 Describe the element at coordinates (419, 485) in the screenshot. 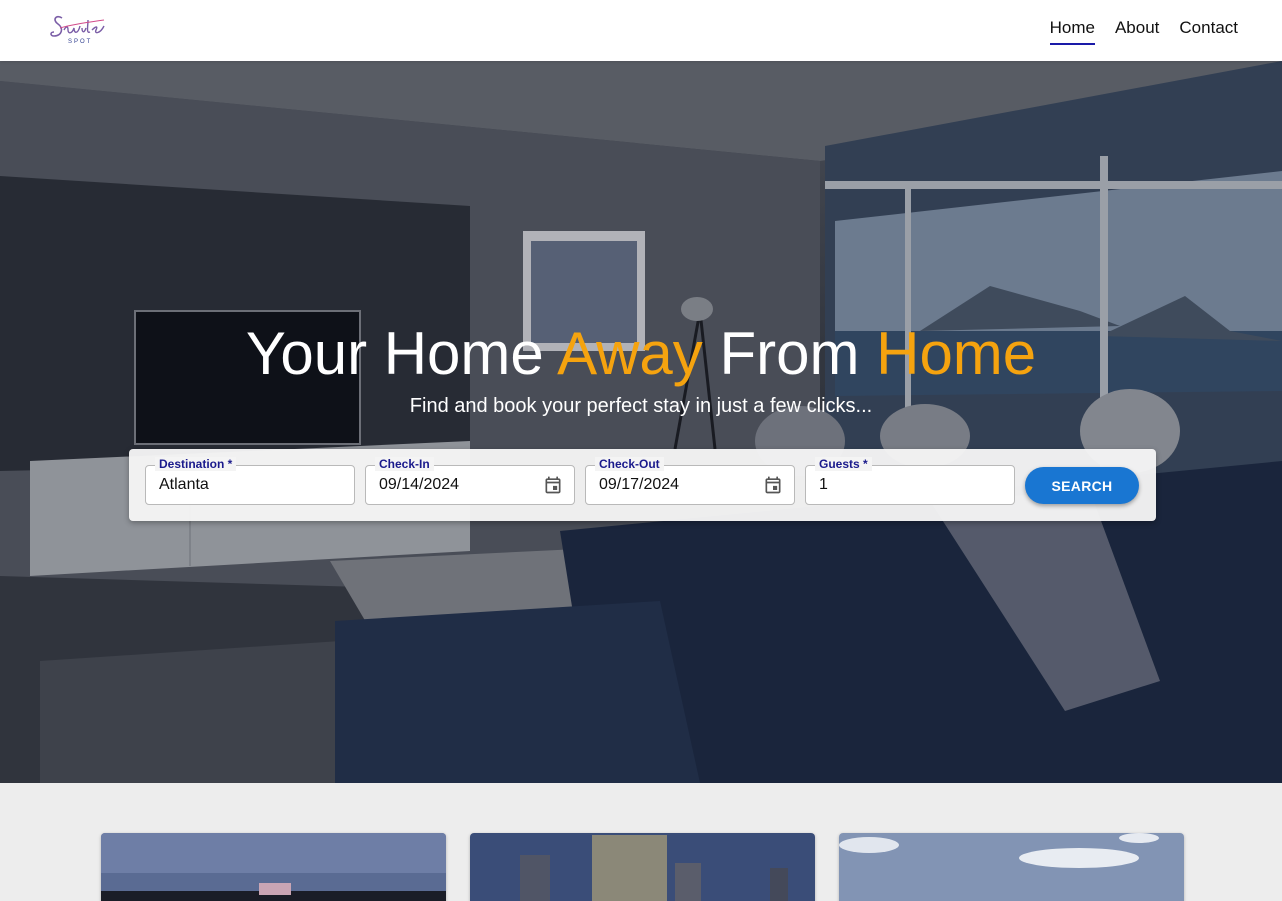

I see `check-in-input: 09/14/2024` at that location.